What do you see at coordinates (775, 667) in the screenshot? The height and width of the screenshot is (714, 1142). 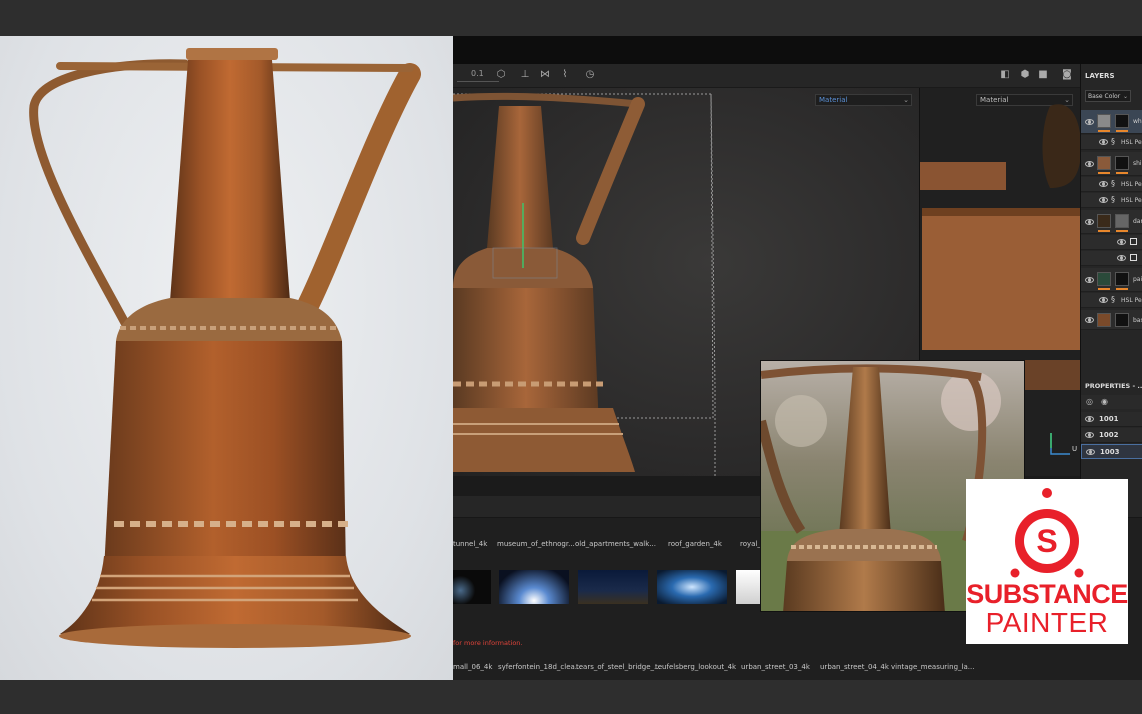 I see `environment-label: urban_street_03_4k` at bounding box center [775, 667].